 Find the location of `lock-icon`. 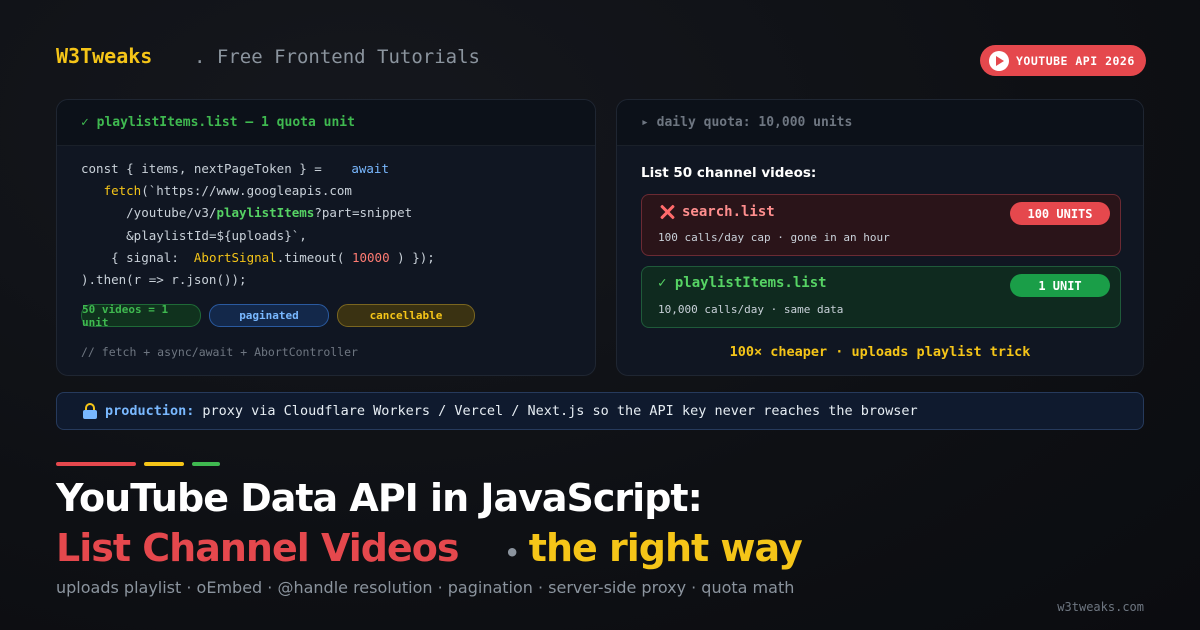

lock-icon is located at coordinates (90, 411).